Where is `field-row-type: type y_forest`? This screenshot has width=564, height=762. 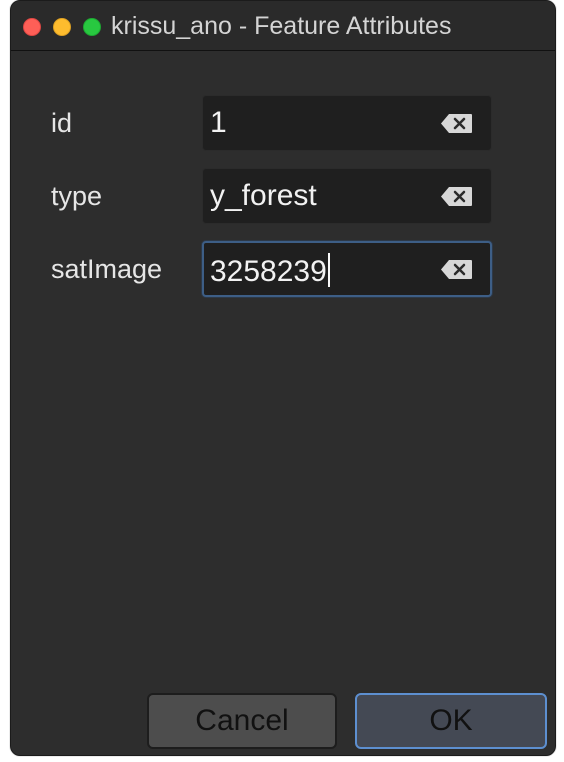 field-row-type: type y_forest is located at coordinates (283, 196).